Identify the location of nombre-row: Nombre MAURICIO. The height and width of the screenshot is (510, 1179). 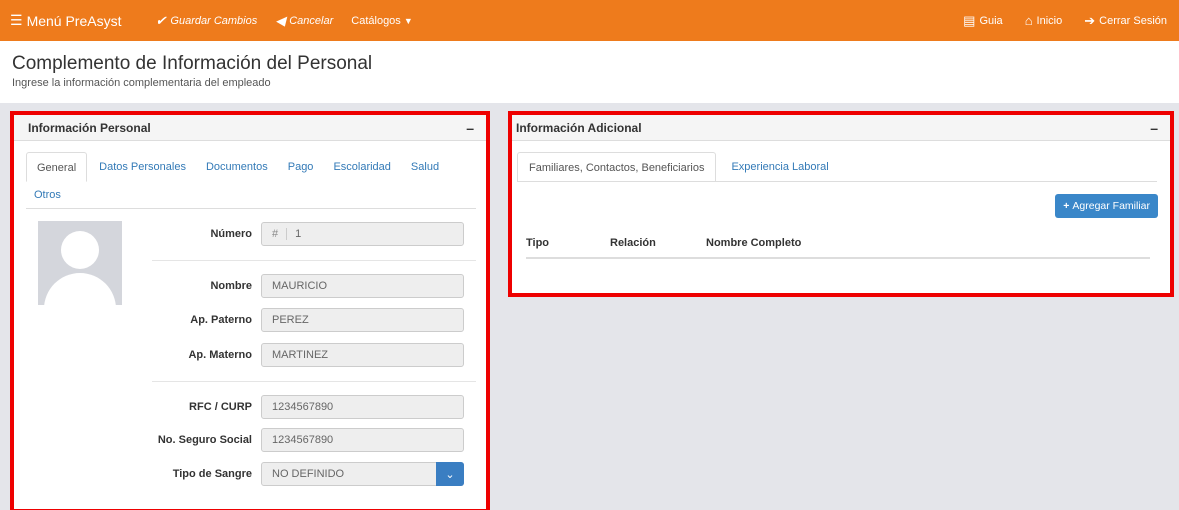
(314, 286).